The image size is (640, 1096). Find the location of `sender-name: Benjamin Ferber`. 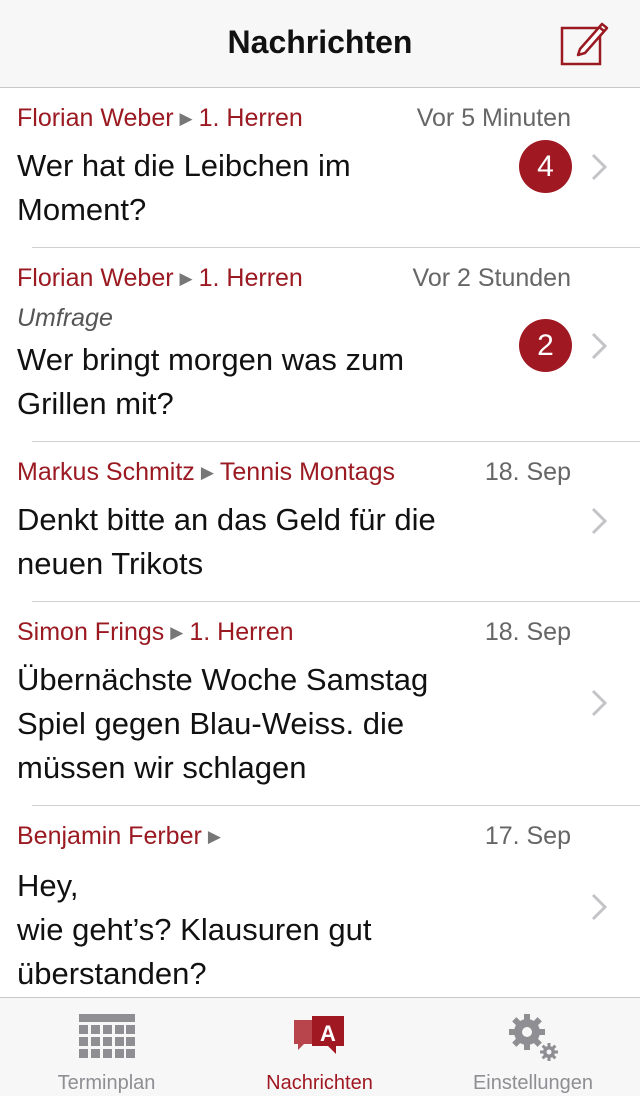

sender-name: Benjamin Ferber is located at coordinates (109, 836).